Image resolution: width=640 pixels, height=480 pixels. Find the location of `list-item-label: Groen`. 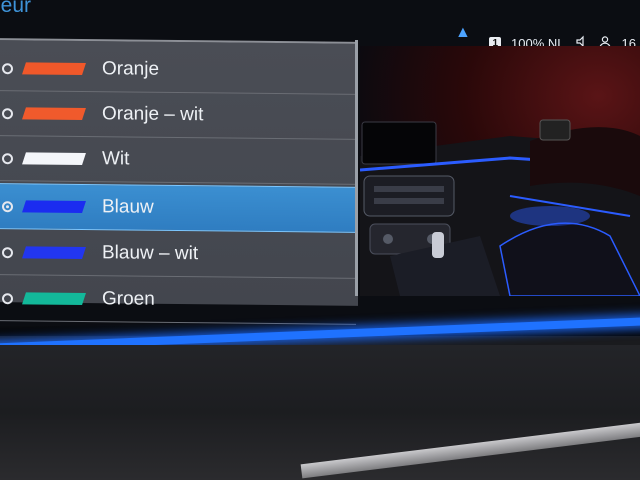

list-item-label: Groen is located at coordinates (128, 299).